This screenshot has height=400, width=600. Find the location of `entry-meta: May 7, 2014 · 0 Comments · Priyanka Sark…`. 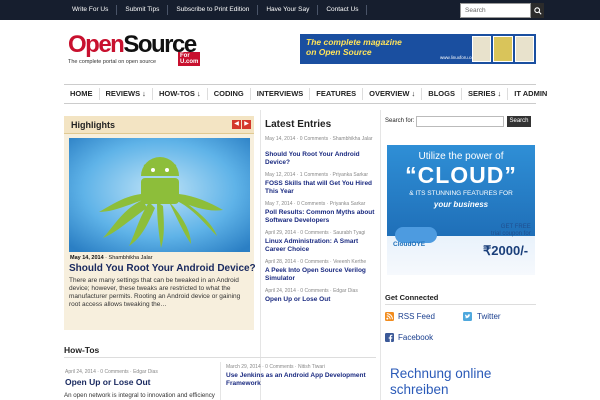

entry-meta: May 7, 2014 · 0 Comments · Priyanka Sark… is located at coordinates (315, 204).